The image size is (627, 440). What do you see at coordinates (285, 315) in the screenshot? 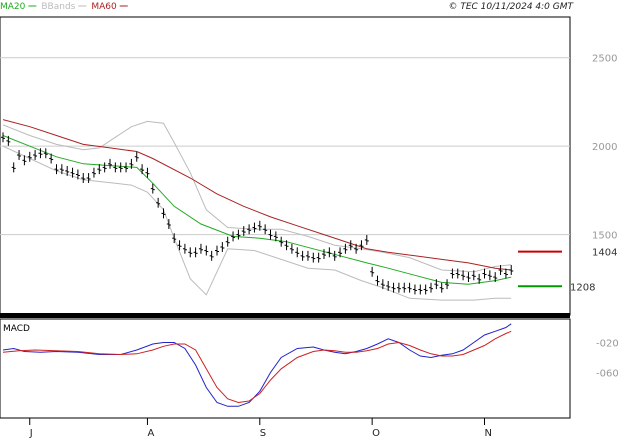
I see `panel-divider` at bounding box center [285, 315].